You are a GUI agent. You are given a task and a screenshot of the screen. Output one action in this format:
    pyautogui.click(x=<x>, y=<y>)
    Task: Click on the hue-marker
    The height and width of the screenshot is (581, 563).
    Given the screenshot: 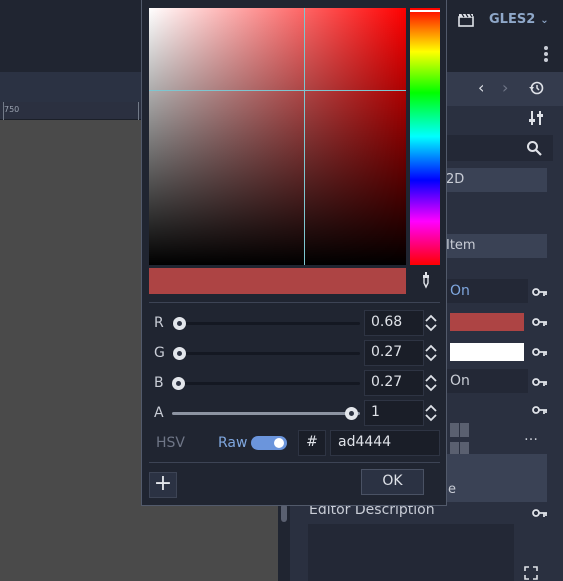 What is the action you would take?
    pyautogui.click(x=425, y=11)
    